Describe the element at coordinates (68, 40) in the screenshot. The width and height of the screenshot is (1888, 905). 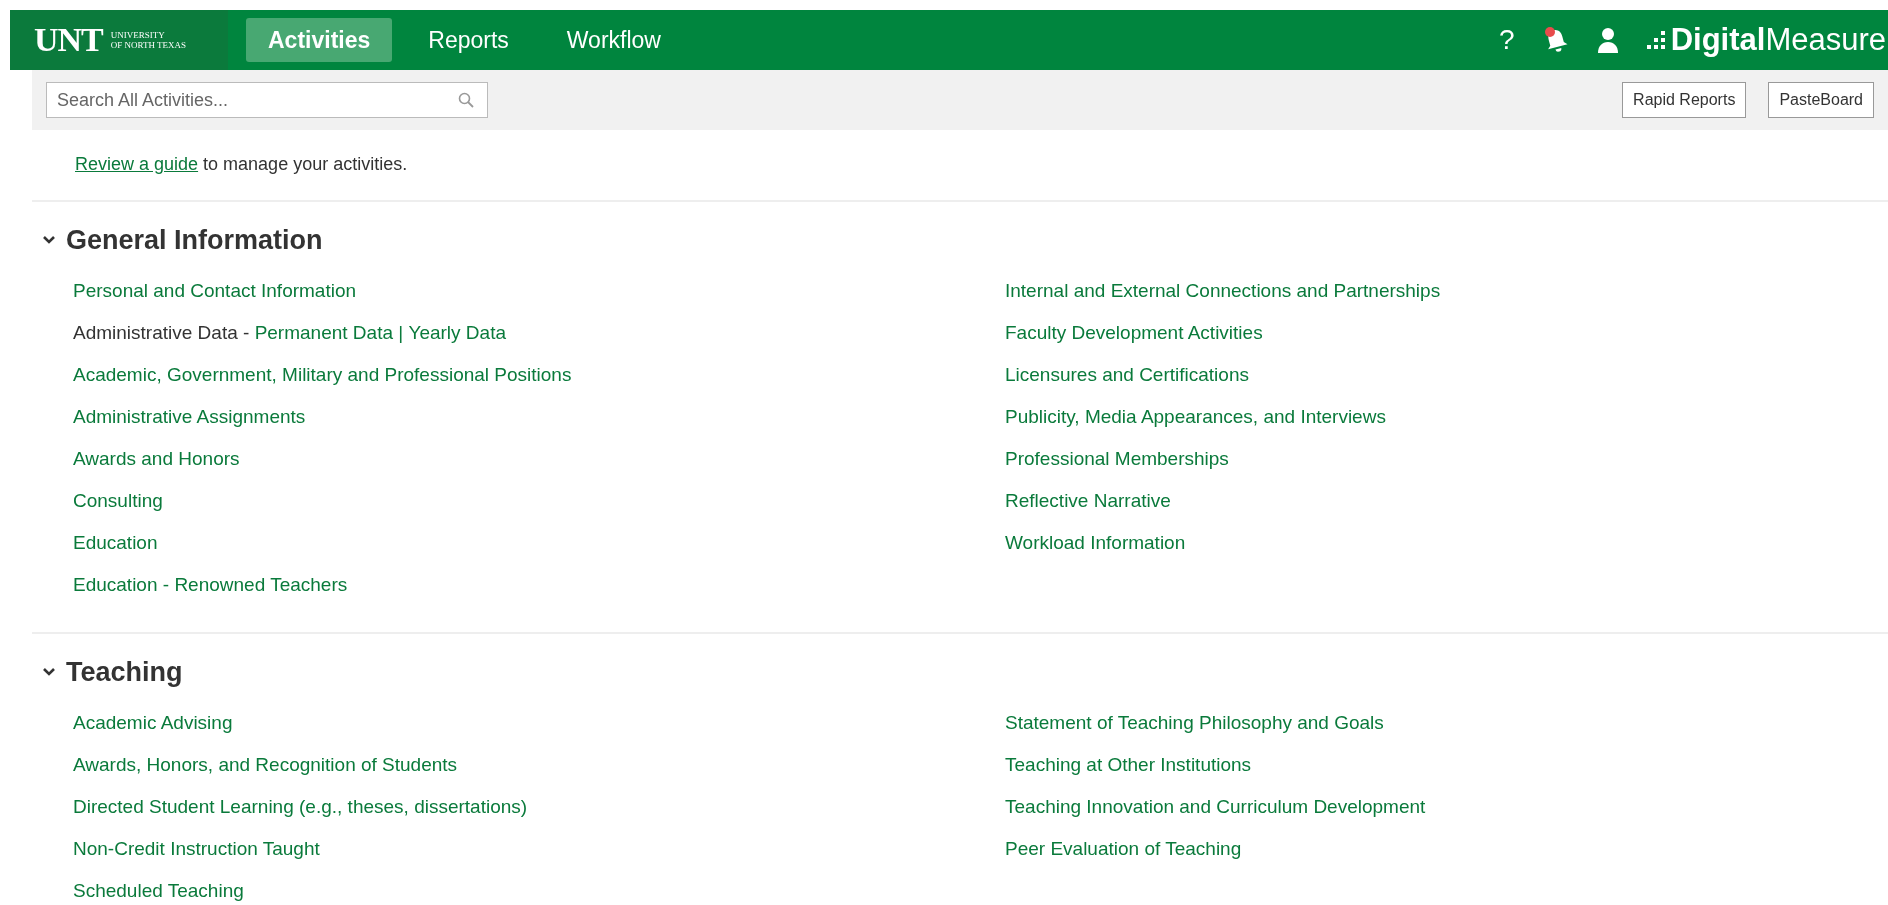
I see `logo-mark: UNT` at that location.